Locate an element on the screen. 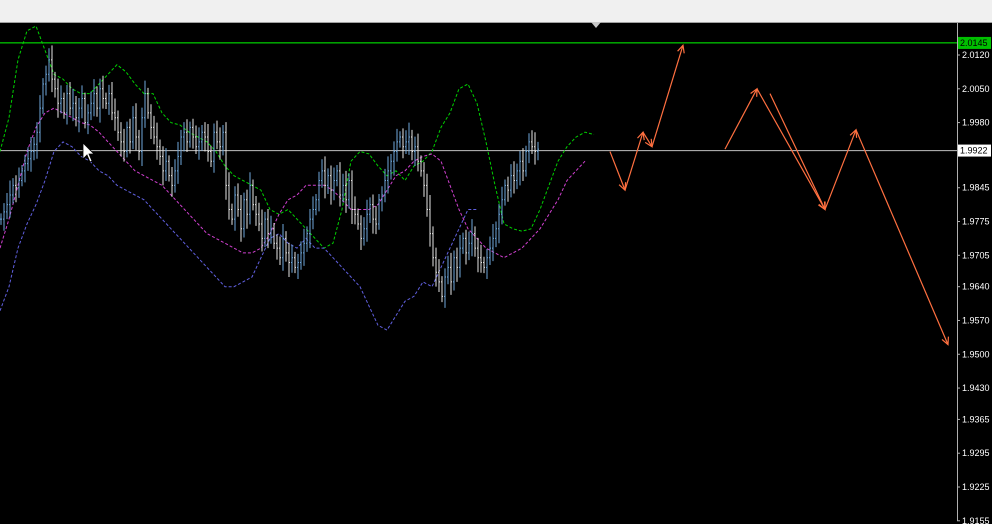 The width and height of the screenshot is (992, 524). price-axis-background is located at coordinates (974, 272).